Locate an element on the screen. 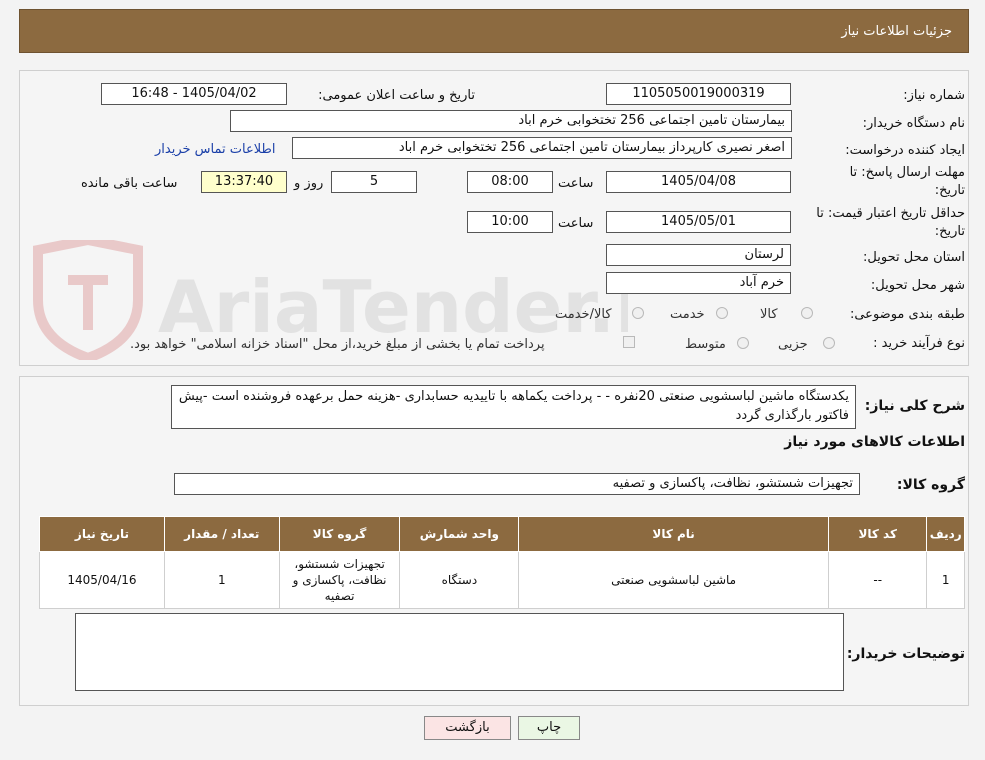  process-option-minor: جزیی is located at coordinates (793, 344).